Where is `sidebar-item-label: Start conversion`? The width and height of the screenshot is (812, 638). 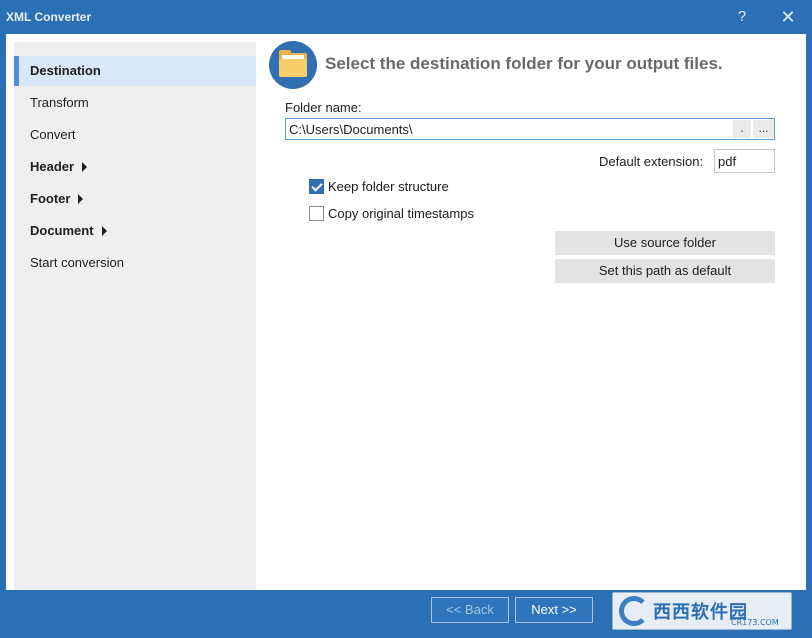 sidebar-item-label: Start conversion is located at coordinates (77, 262).